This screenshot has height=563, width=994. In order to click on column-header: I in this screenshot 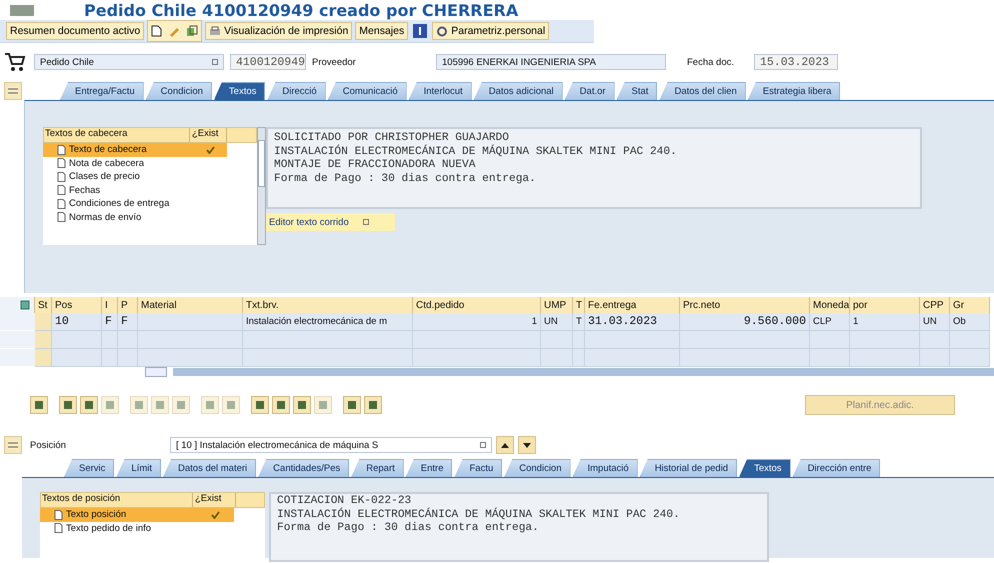, I will do `click(110, 305)`.